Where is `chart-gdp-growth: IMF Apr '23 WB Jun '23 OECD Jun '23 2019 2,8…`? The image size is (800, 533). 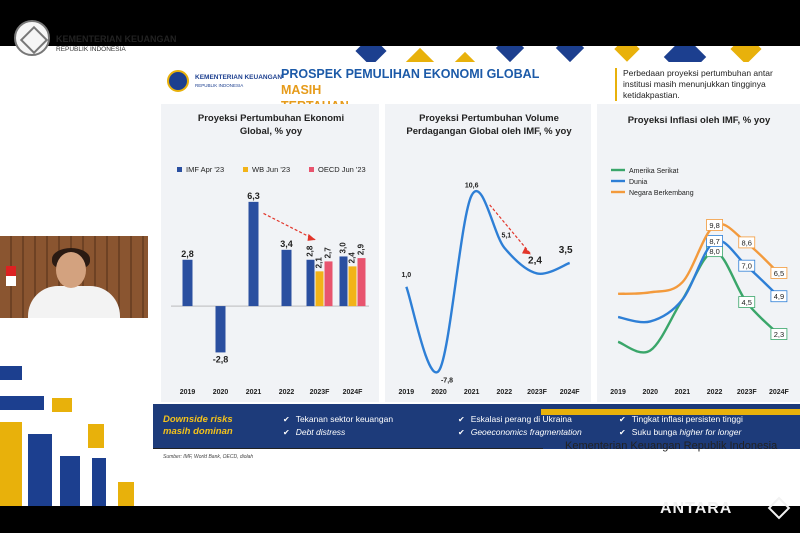 chart-gdp-growth: IMF Apr '23 WB Jun '23 OECD Jun '23 2019 2,8… is located at coordinates (270, 280).